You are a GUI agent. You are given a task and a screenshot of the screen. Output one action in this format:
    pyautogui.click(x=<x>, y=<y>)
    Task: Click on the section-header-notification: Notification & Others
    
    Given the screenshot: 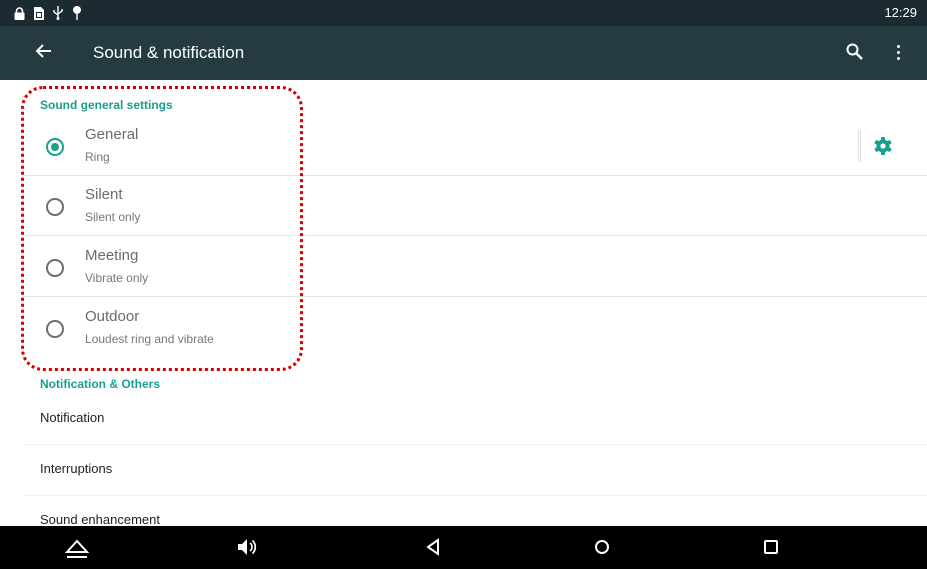 What is the action you would take?
    pyautogui.click(x=100, y=384)
    